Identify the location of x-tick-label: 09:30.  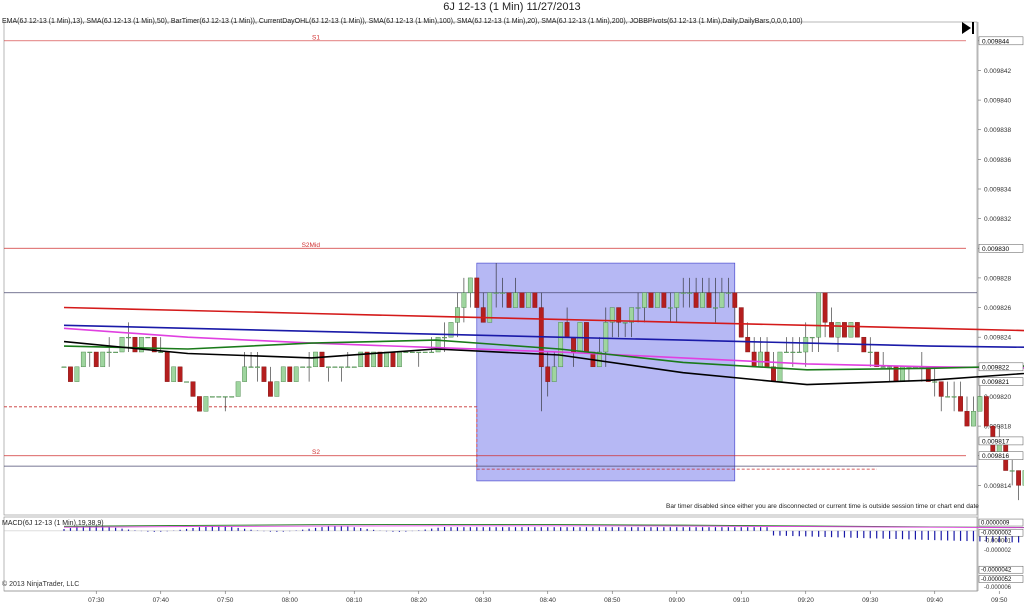
(870, 600).